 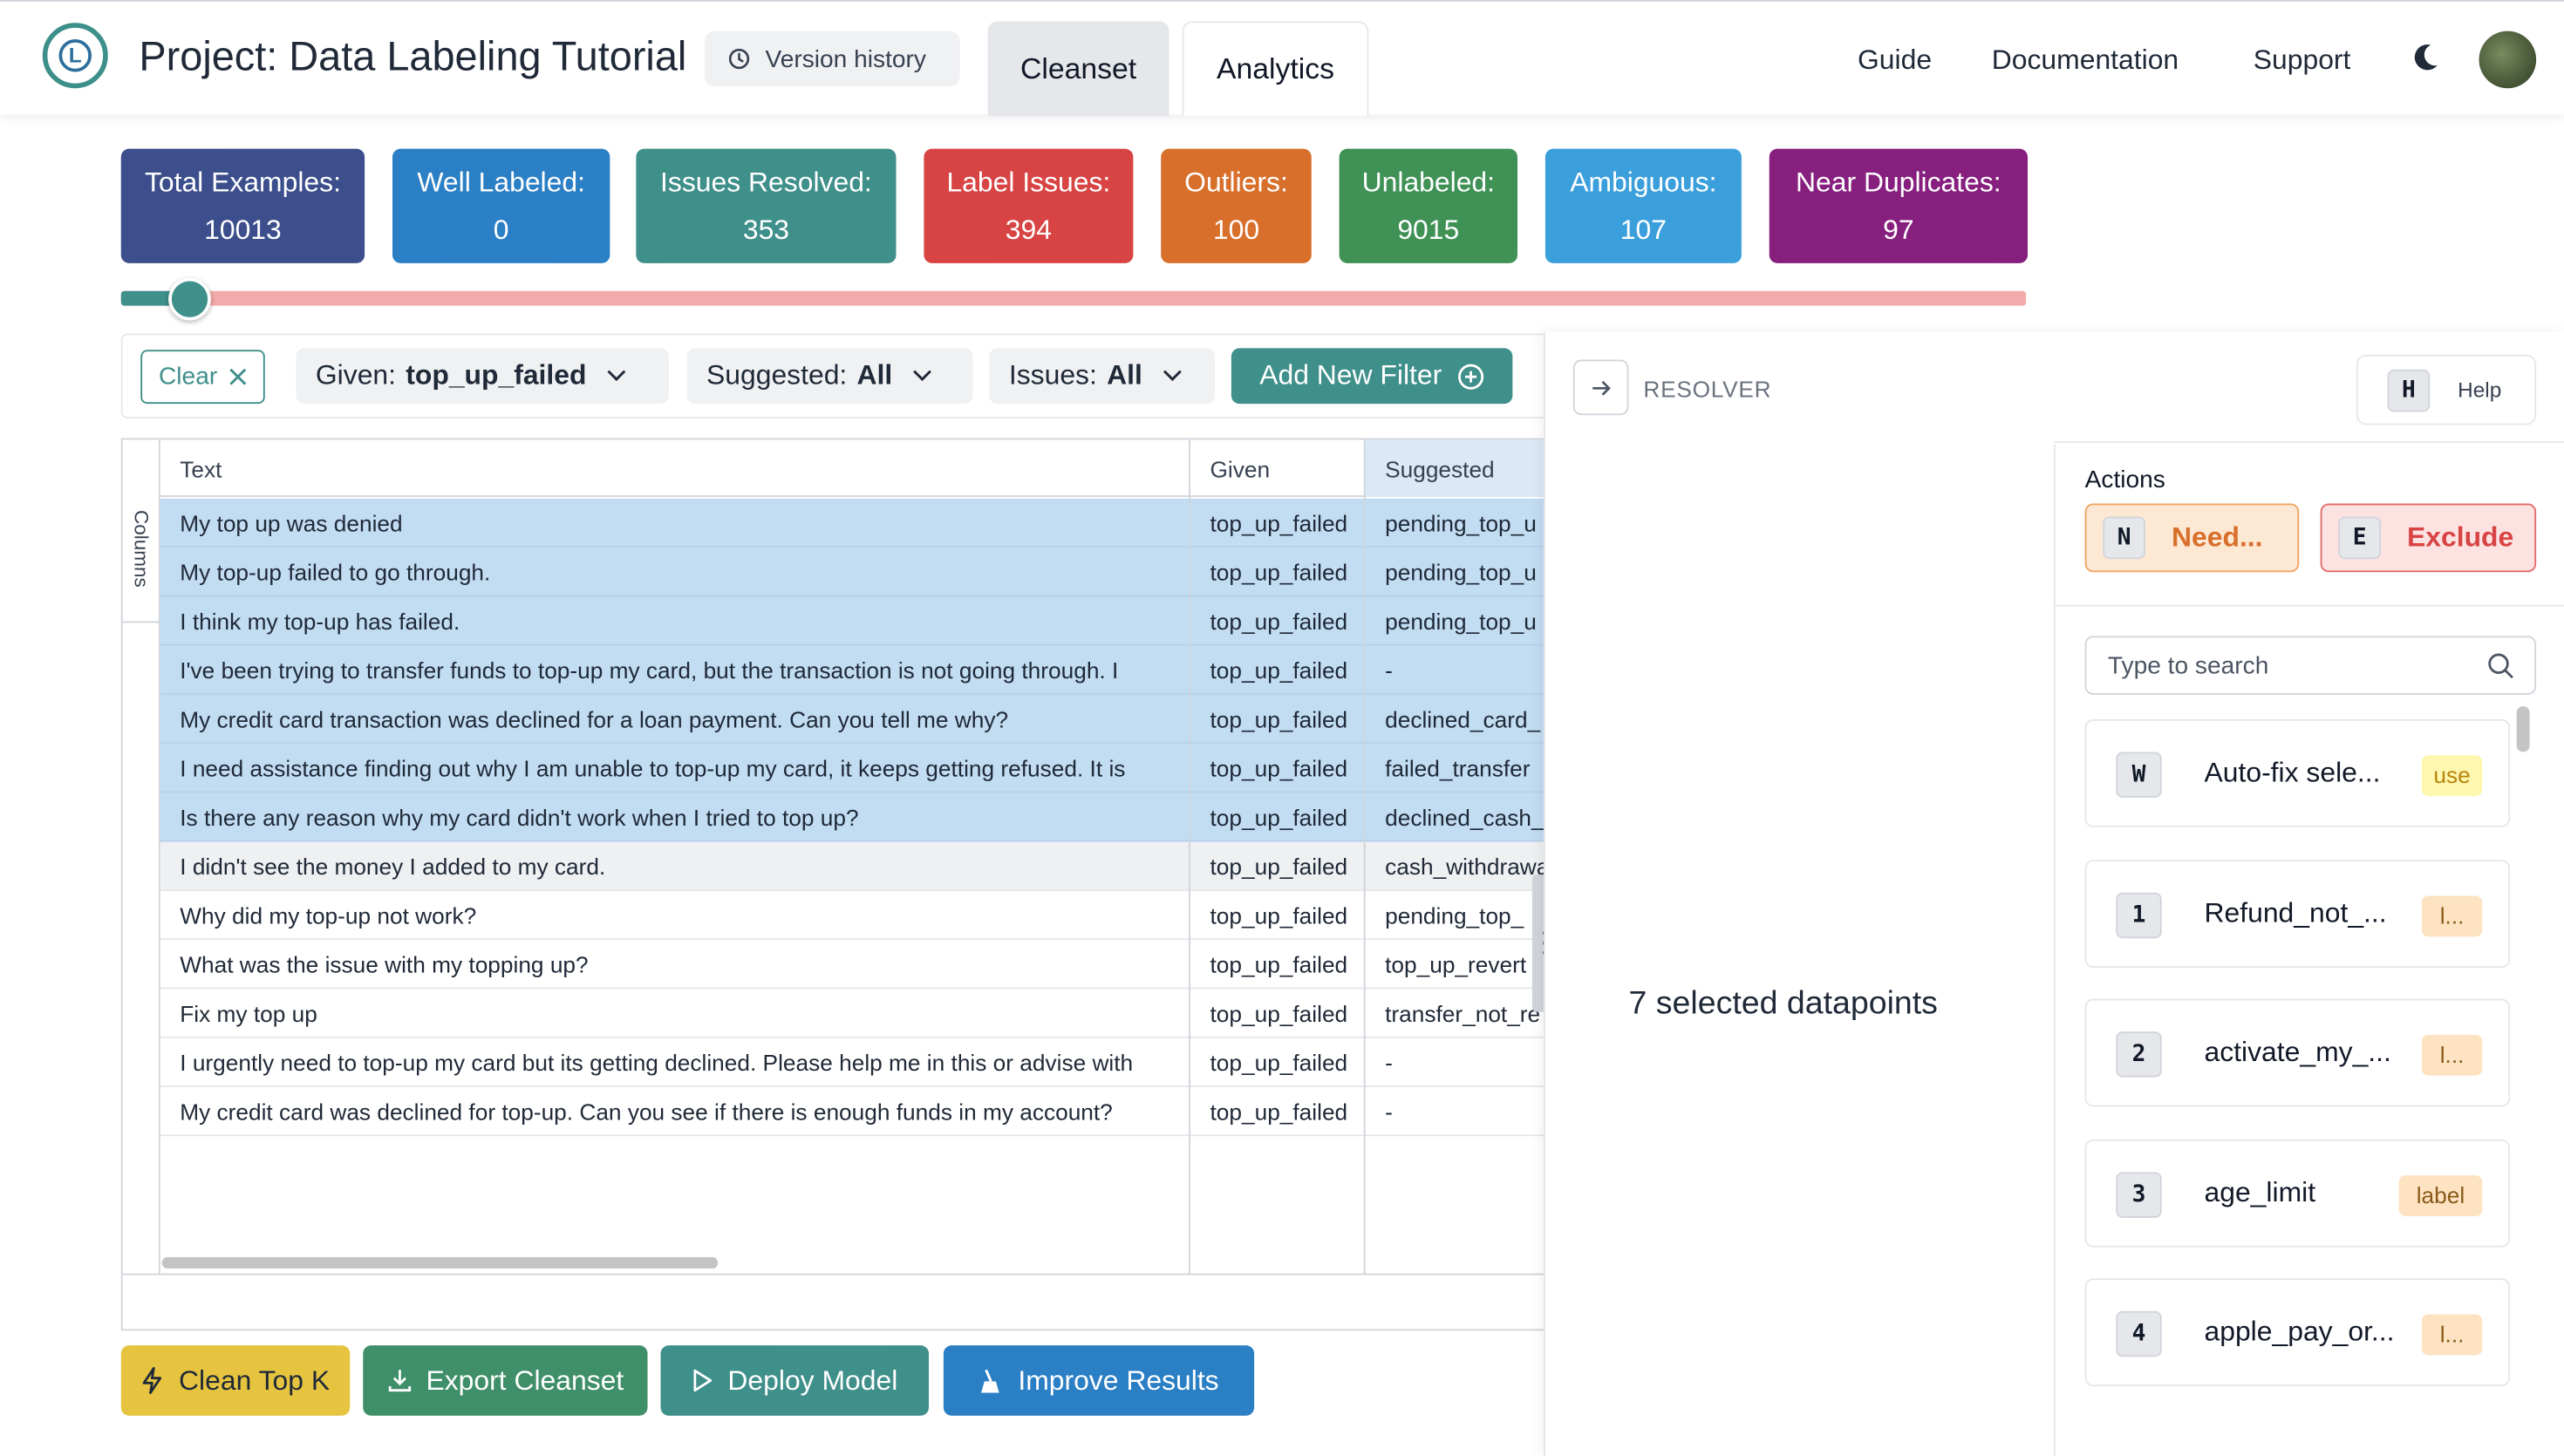 I want to click on stat-label-issues: Label Issues: 394, so click(x=1029, y=205).